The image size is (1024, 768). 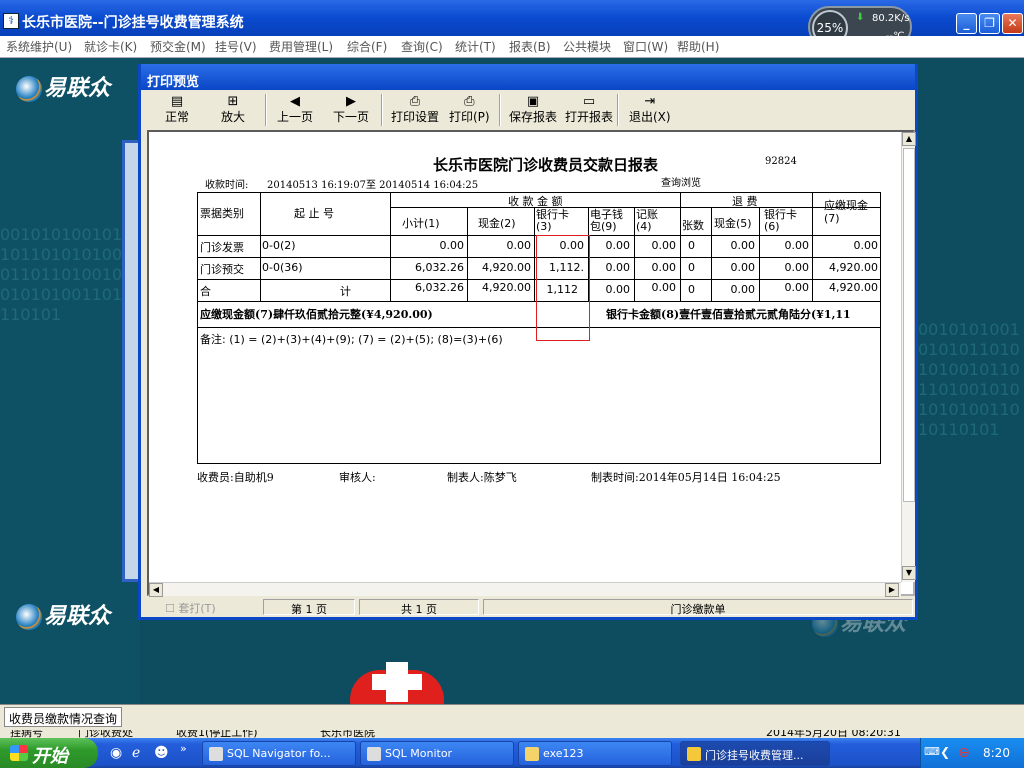 What do you see at coordinates (733, 223) in the screenshot?
I see `header-refund-cash: 现金(5)` at bounding box center [733, 223].